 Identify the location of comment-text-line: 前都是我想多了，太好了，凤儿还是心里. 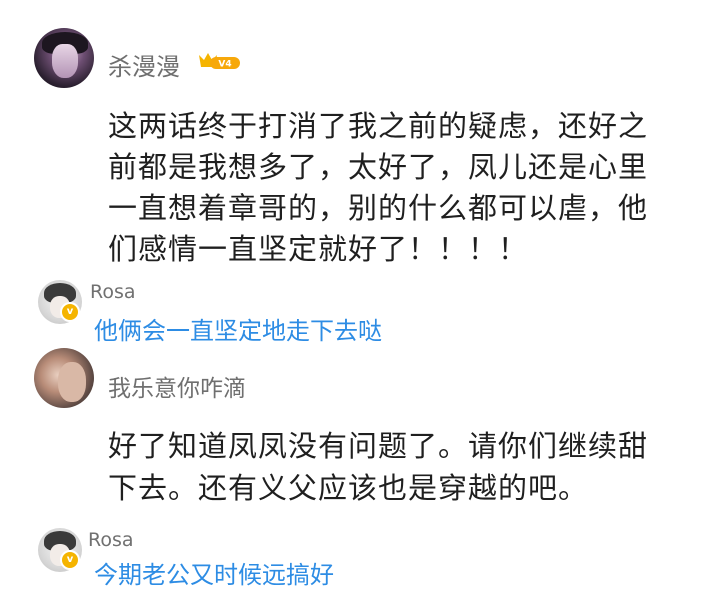
(378, 167).